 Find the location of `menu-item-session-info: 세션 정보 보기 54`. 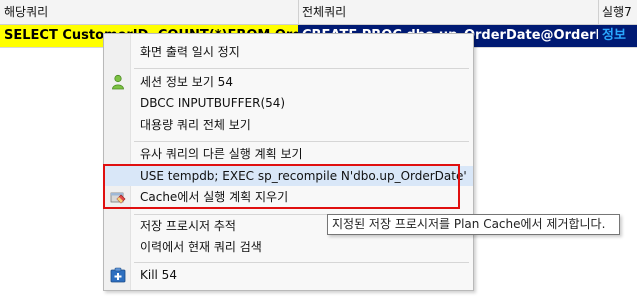

menu-item-session-info: 세션 정보 보기 54 is located at coordinates (288, 82).